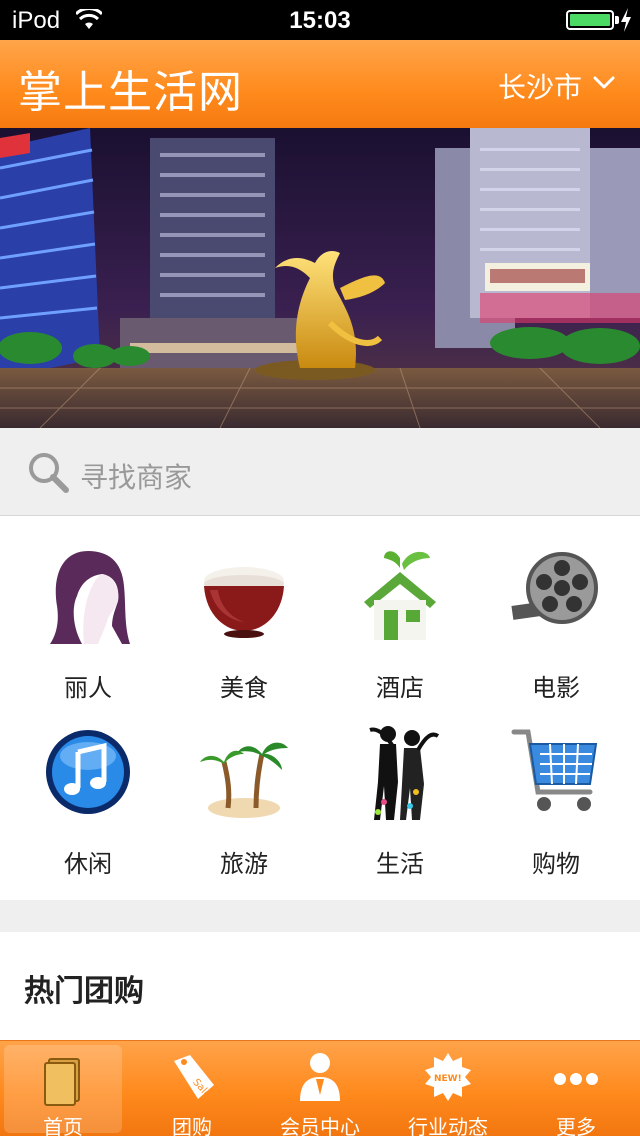 Image resolution: width=640 pixels, height=1136 pixels. What do you see at coordinates (84, 991) in the screenshot?
I see `section-title: 热门团购` at bounding box center [84, 991].